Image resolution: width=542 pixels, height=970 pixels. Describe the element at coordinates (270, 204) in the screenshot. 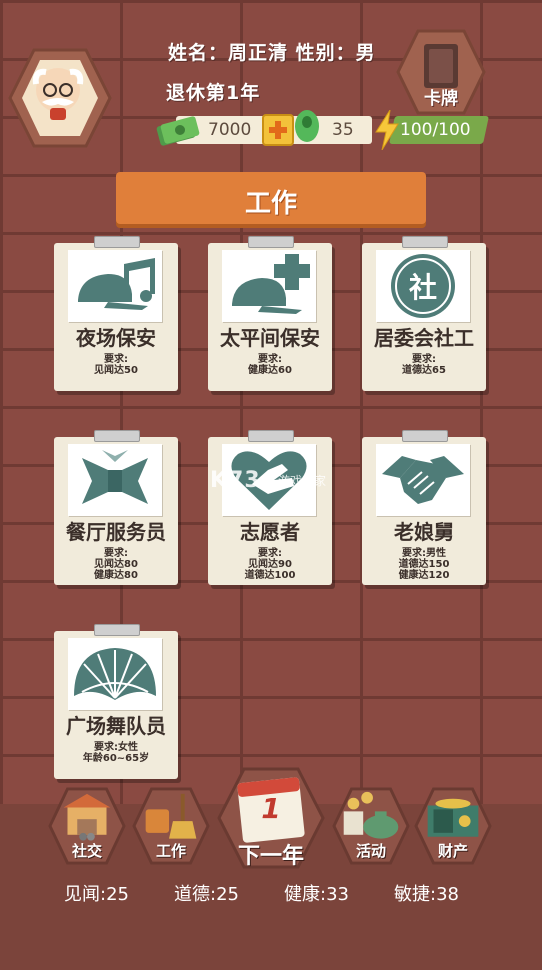

I see `section-title: 工作` at that location.